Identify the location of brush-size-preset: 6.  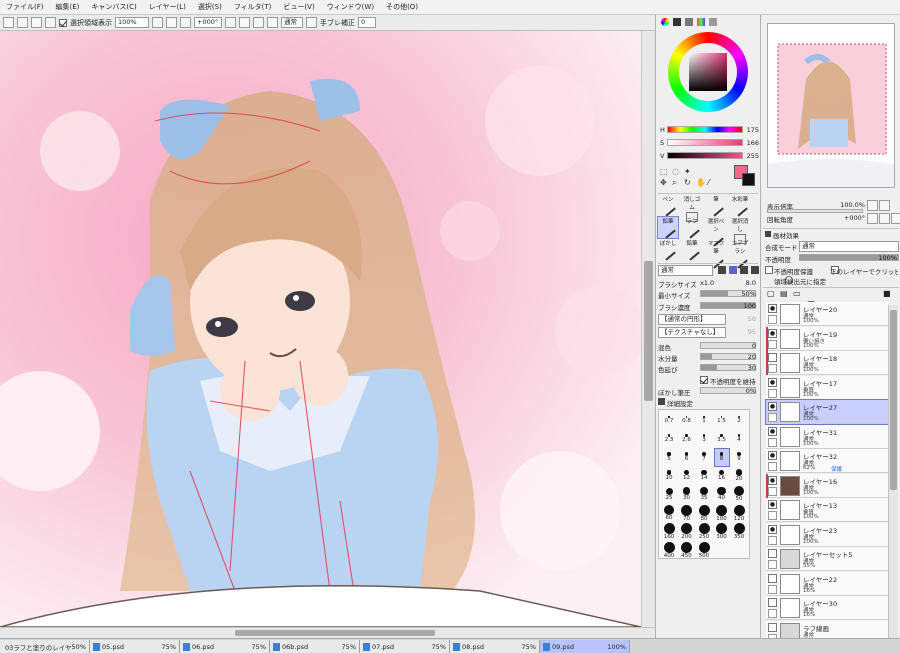
(687, 457).